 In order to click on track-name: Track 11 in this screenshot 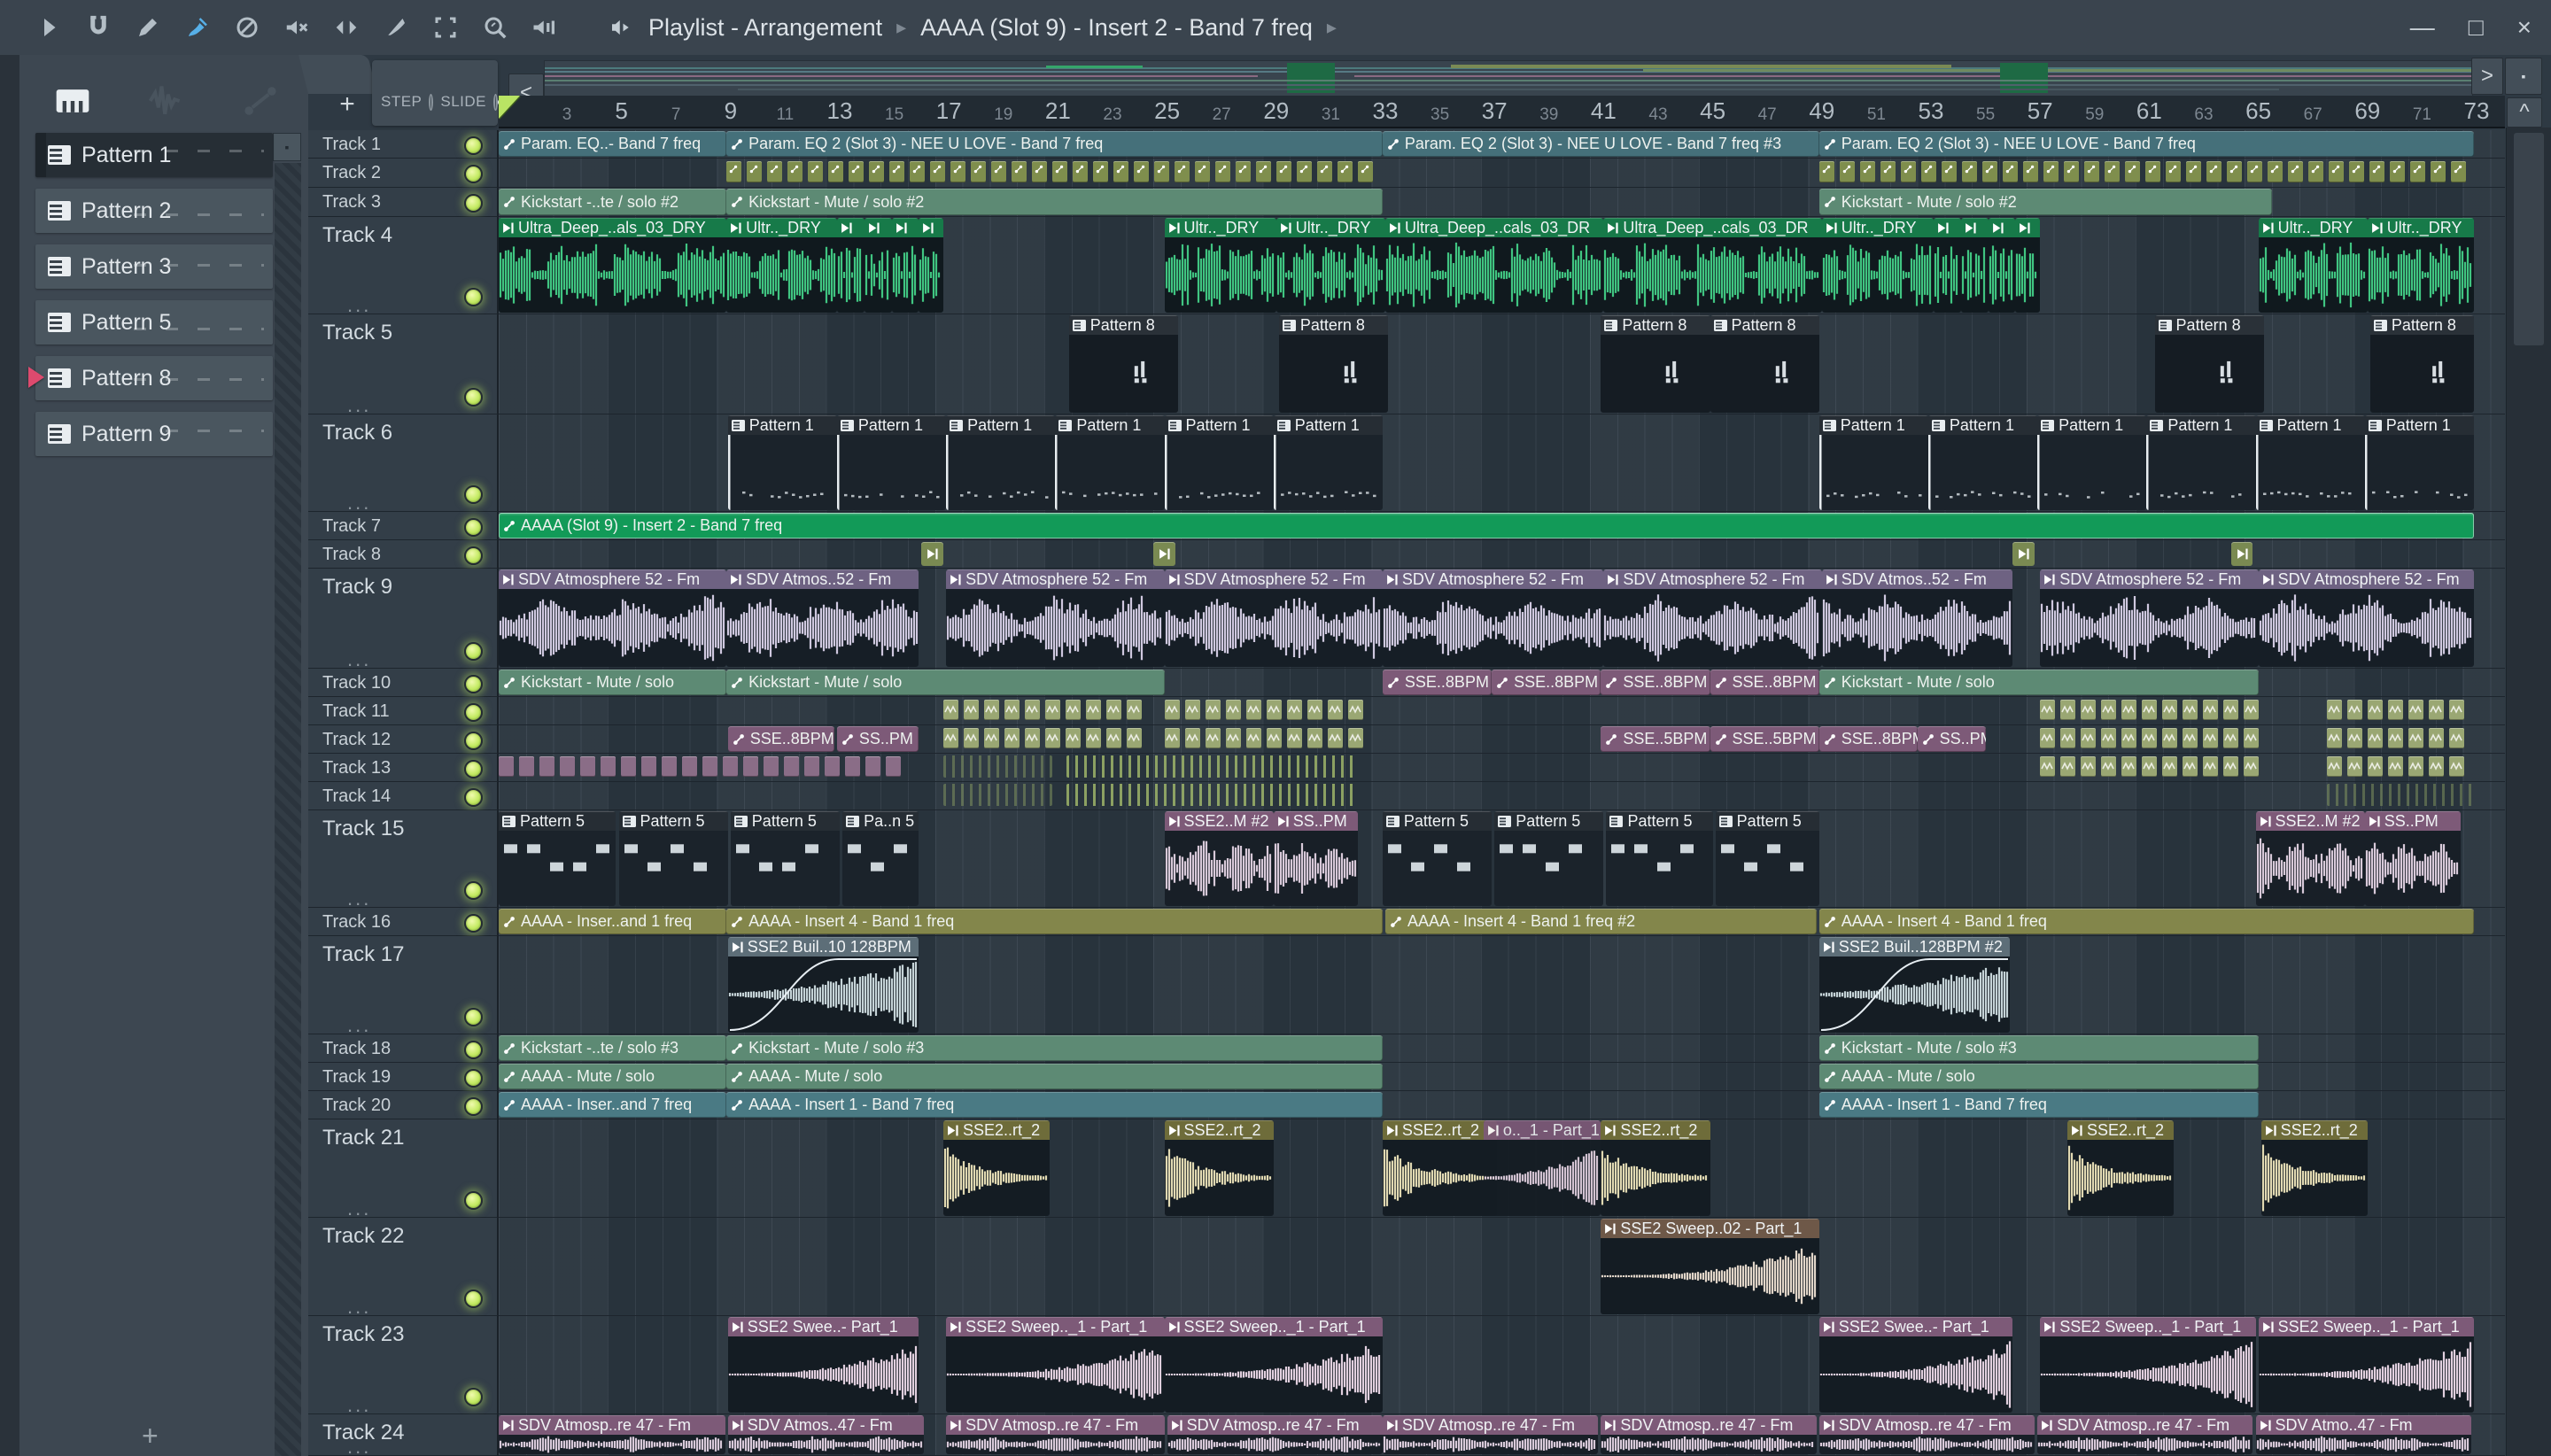, I will do `click(356, 711)`.